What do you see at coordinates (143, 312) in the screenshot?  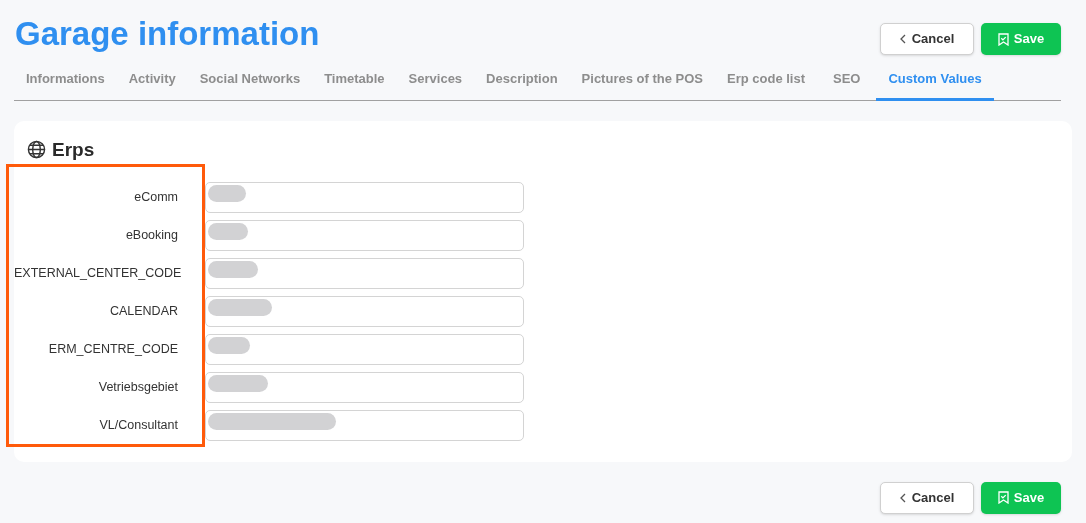 I see `field-label: CALENDAR` at bounding box center [143, 312].